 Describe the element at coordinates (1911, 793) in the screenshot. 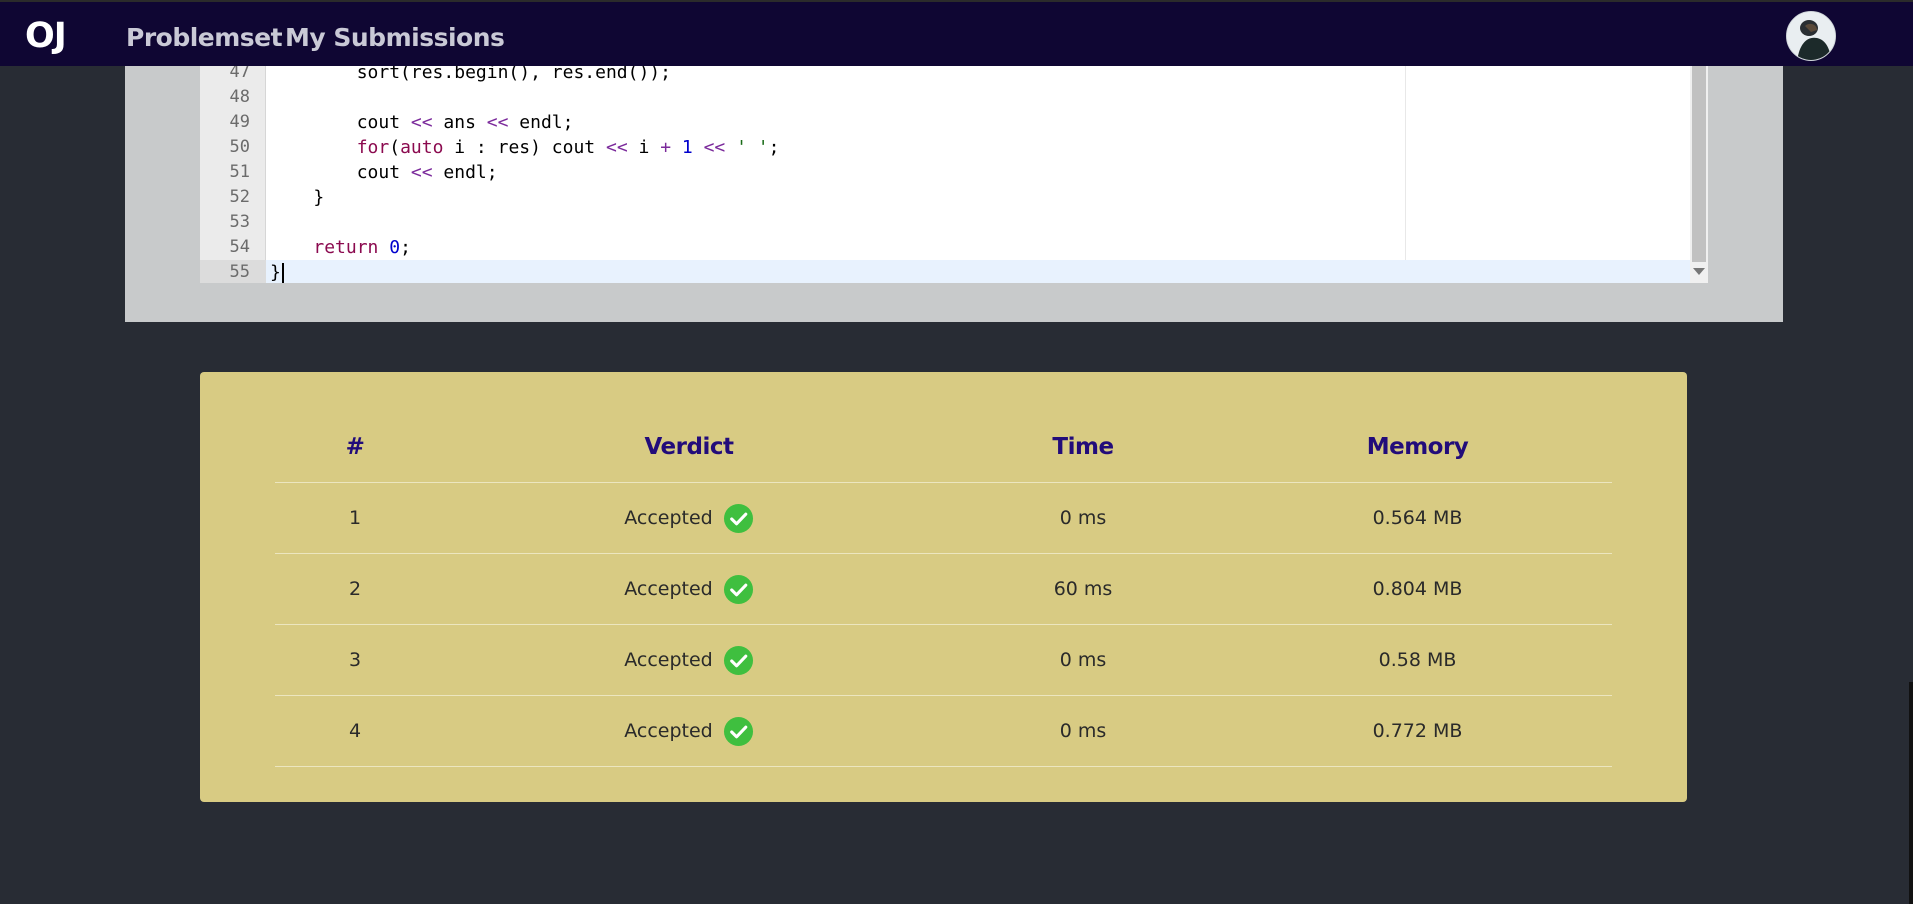

I see `page-scrollbar-edge` at that location.